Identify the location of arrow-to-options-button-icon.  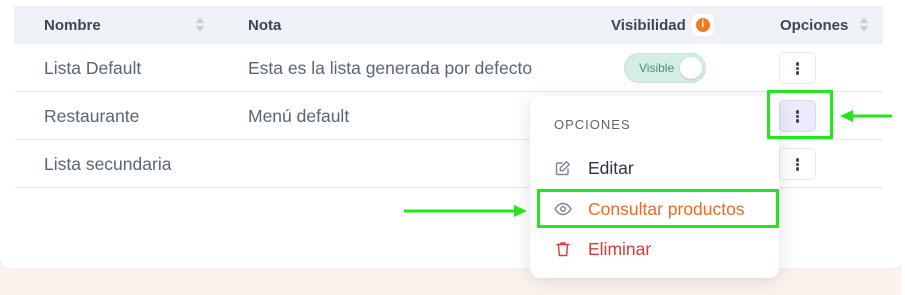
(866, 116).